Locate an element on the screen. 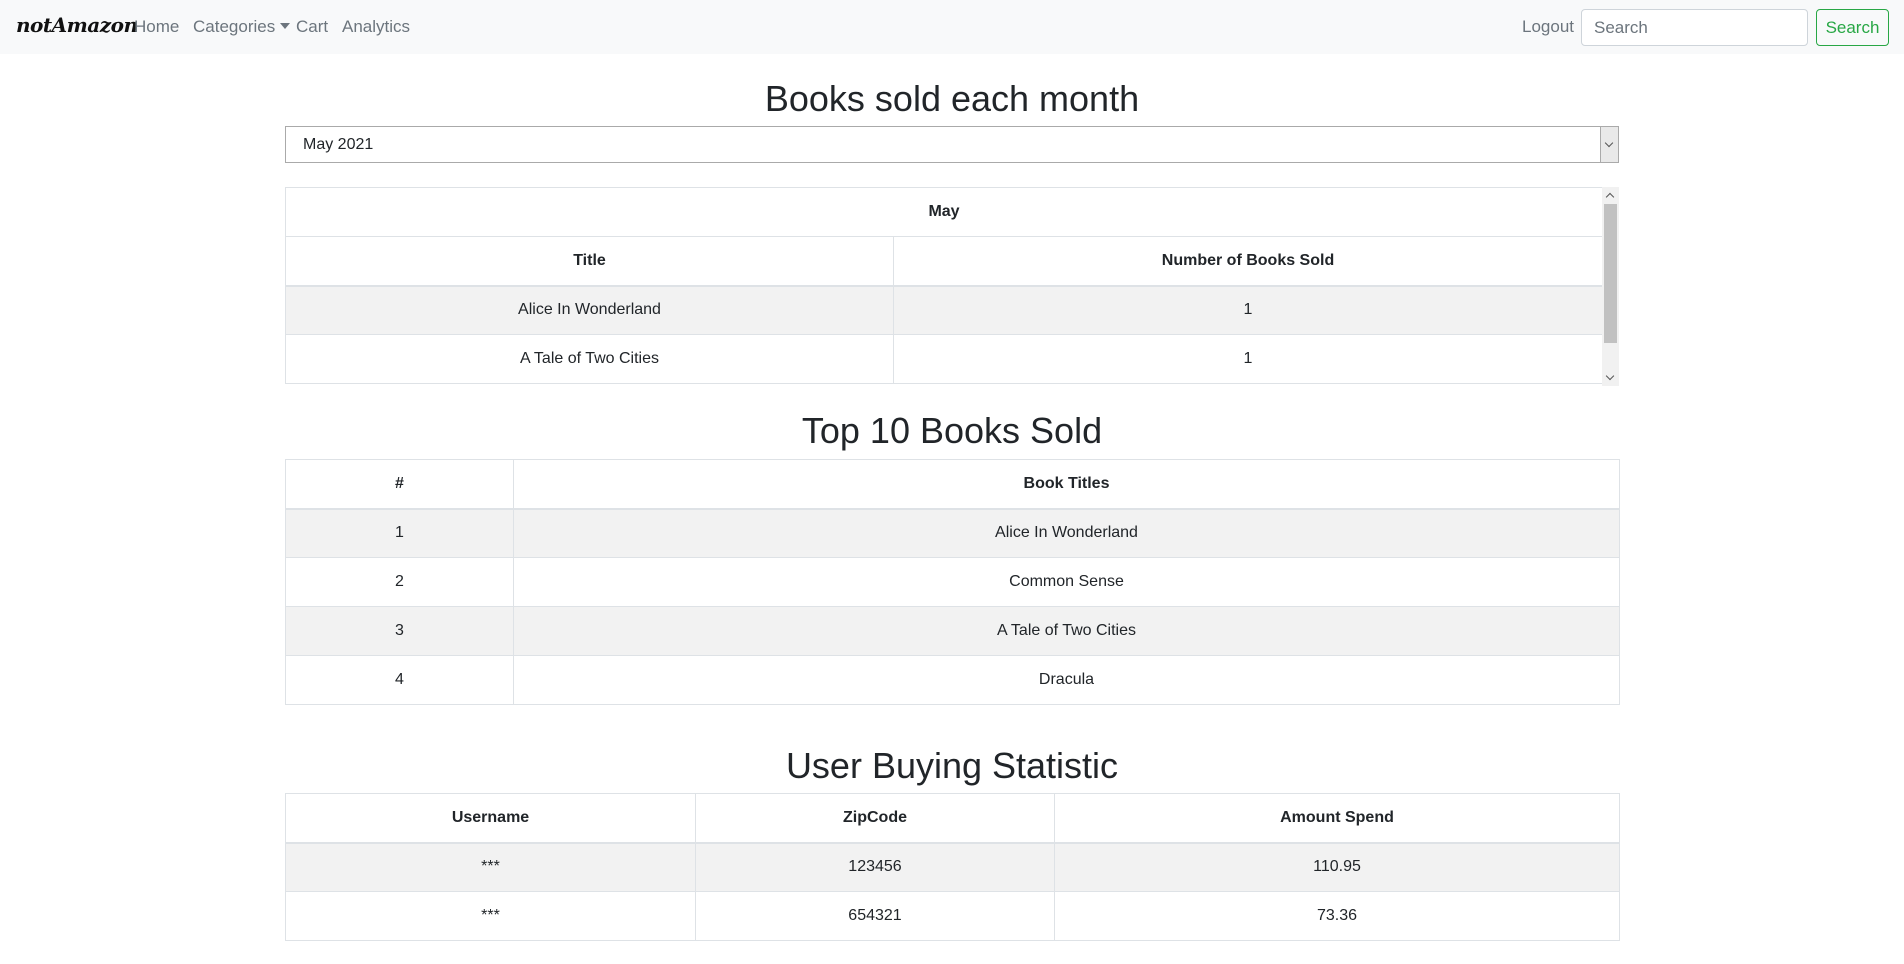  column-header-title: Title is located at coordinates (589, 261).